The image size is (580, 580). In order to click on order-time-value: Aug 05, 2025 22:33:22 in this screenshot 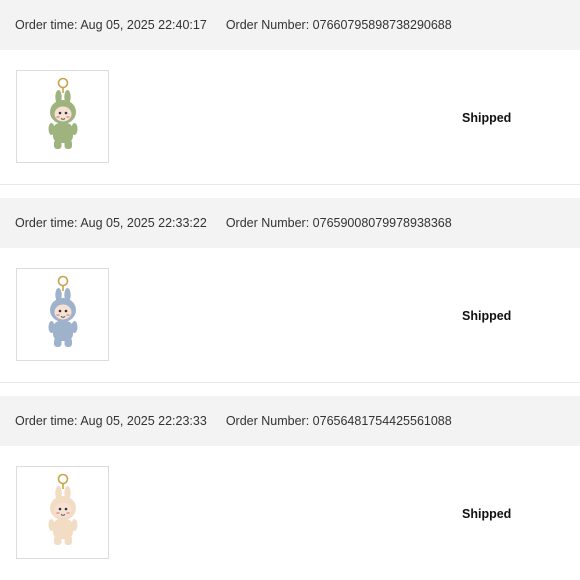, I will do `click(143, 223)`.